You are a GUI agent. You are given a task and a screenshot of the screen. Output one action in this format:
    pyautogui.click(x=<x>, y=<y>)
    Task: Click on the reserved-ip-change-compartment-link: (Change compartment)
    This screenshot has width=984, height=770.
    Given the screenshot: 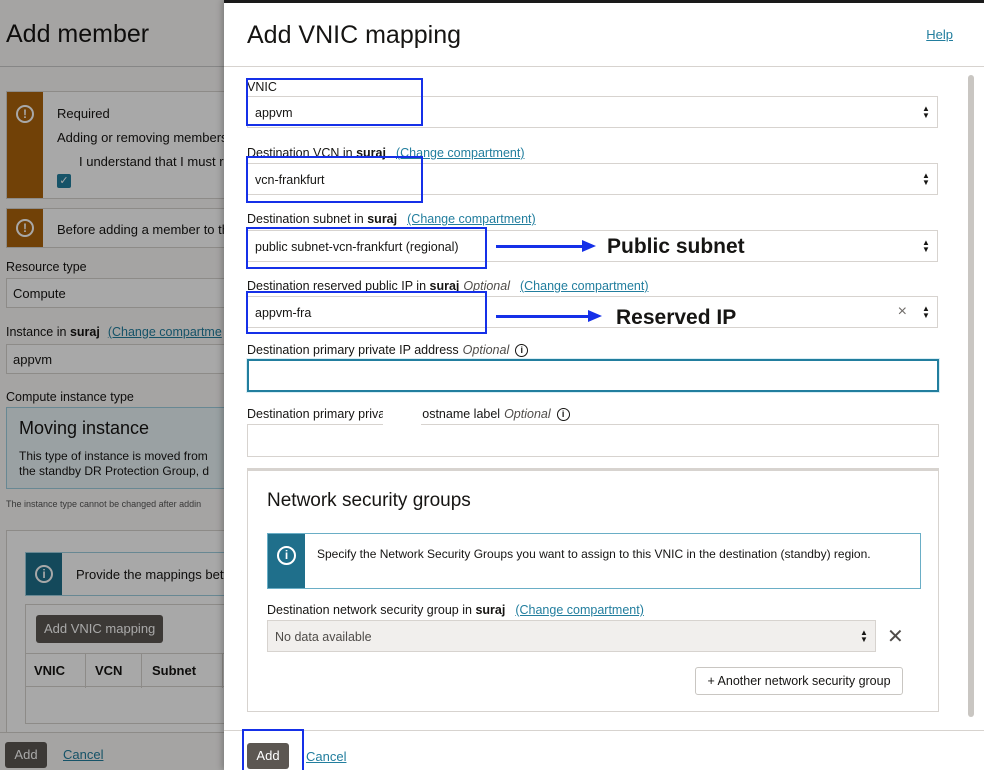 What is the action you would take?
    pyautogui.click(x=584, y=286)
    